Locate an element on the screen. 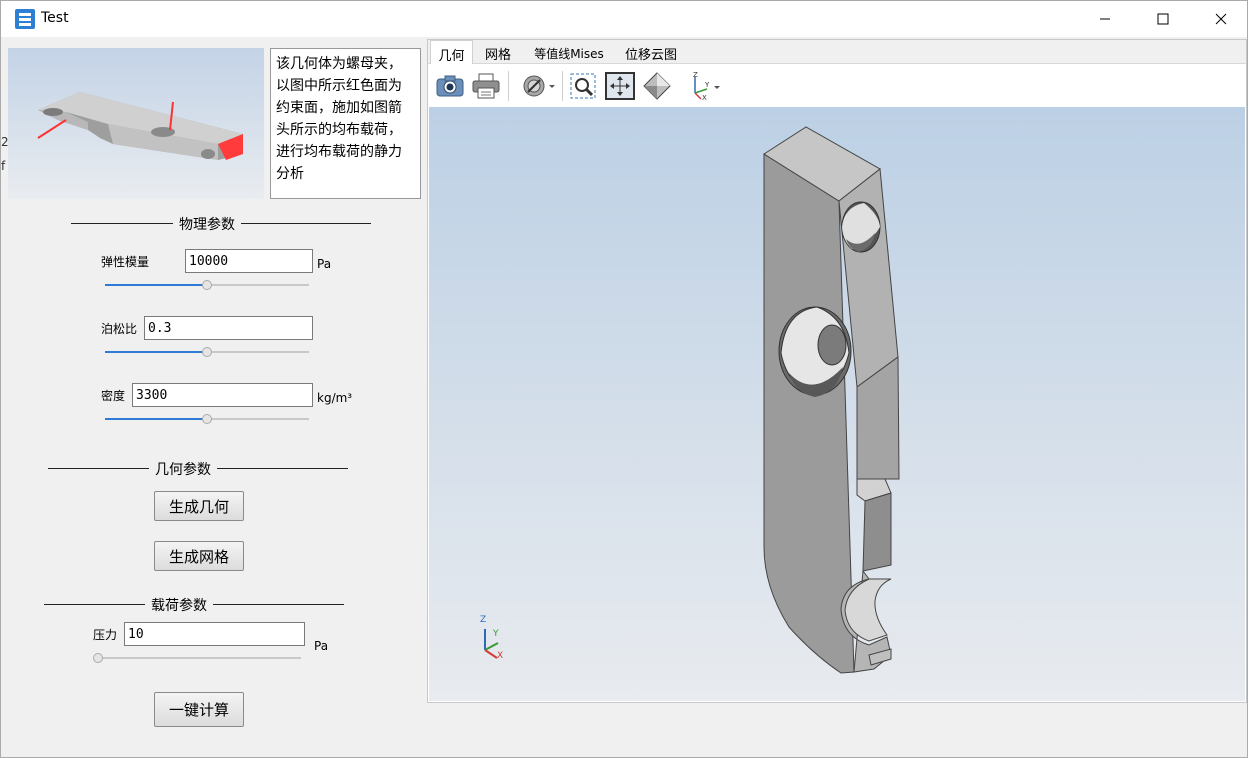 The height and width of the screenshot is (758, 1248). view-projection-button is located at coordinates (657, 86).